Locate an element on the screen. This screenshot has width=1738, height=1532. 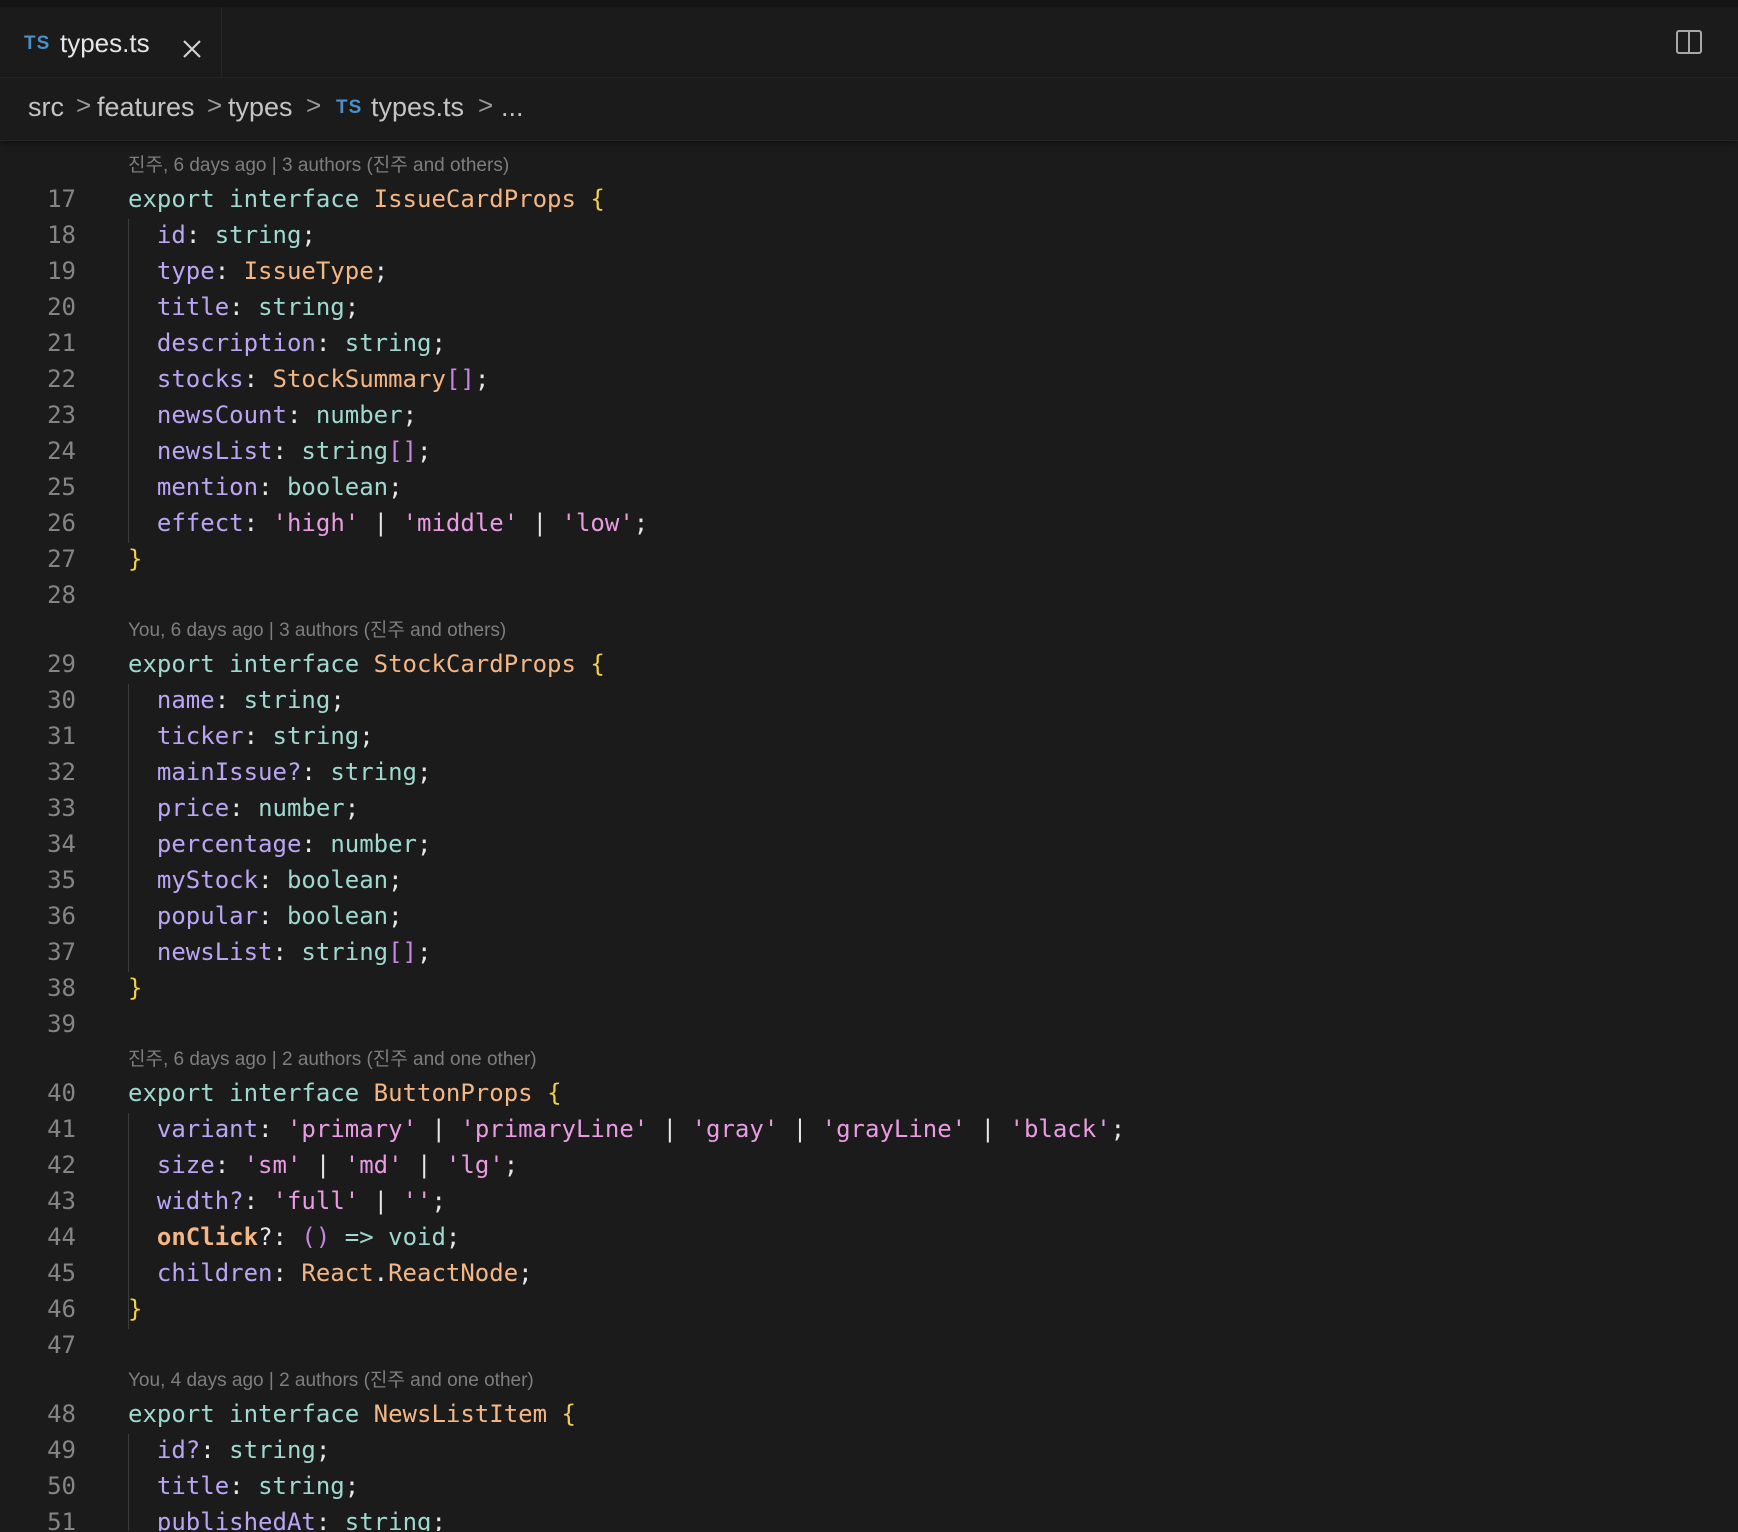
line-number: 18 is located at coordinates (61, 235).